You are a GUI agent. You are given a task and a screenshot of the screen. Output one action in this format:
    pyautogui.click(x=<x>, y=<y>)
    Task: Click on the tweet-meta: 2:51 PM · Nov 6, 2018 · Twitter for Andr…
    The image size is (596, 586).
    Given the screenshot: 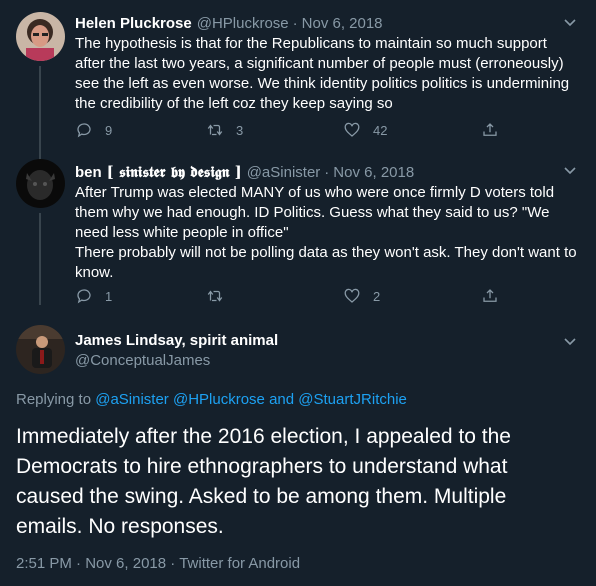 What is the action you would take?
    pyautogui.click(x=158, y=564)
    